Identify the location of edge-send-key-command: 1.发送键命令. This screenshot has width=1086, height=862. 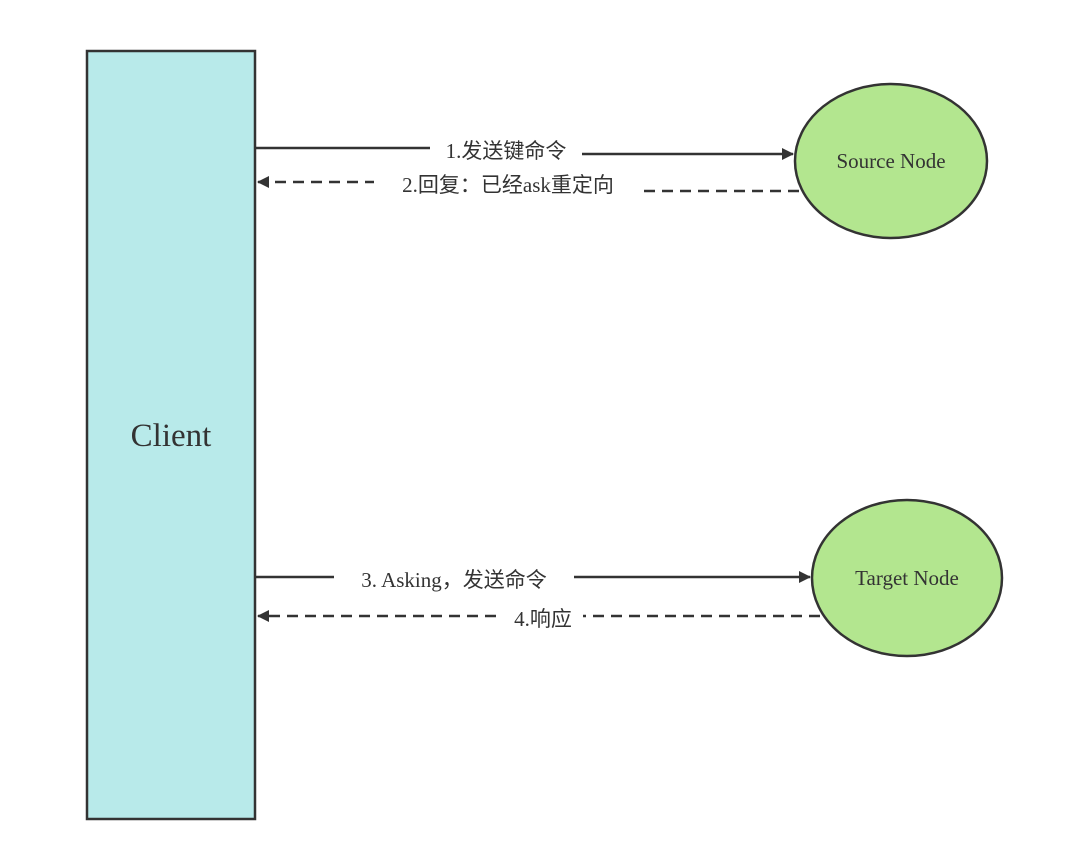
(524, 150).